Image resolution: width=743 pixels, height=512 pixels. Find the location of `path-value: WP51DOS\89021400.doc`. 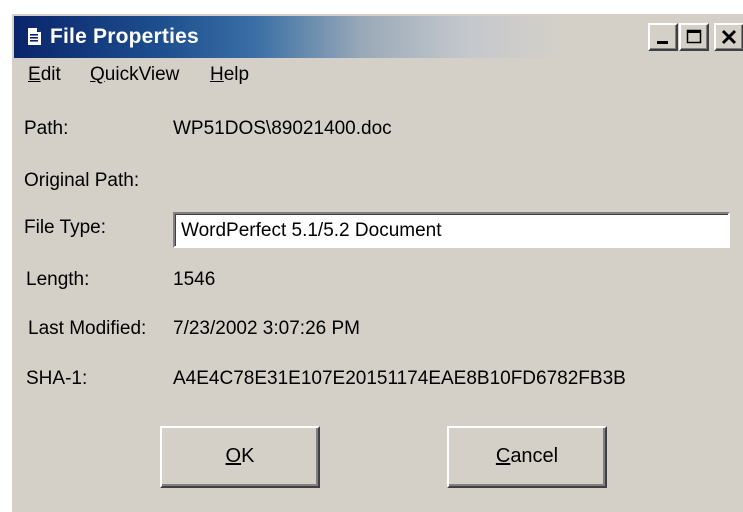

path-value: WP51DOS\89021400.doc is located at coordinates (282, 128).